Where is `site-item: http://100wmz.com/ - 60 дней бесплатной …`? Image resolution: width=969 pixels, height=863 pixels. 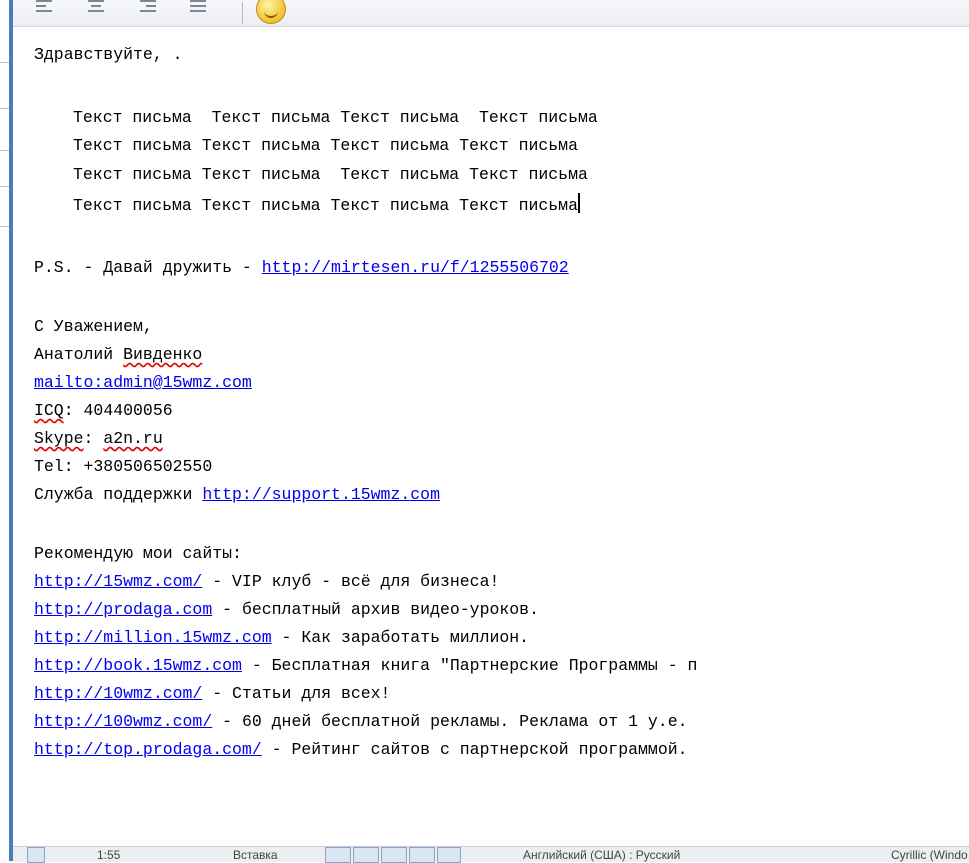
site-item: http://100wmz.com/ - 60 дней бесплатной … is located at coordinates (361, 722).